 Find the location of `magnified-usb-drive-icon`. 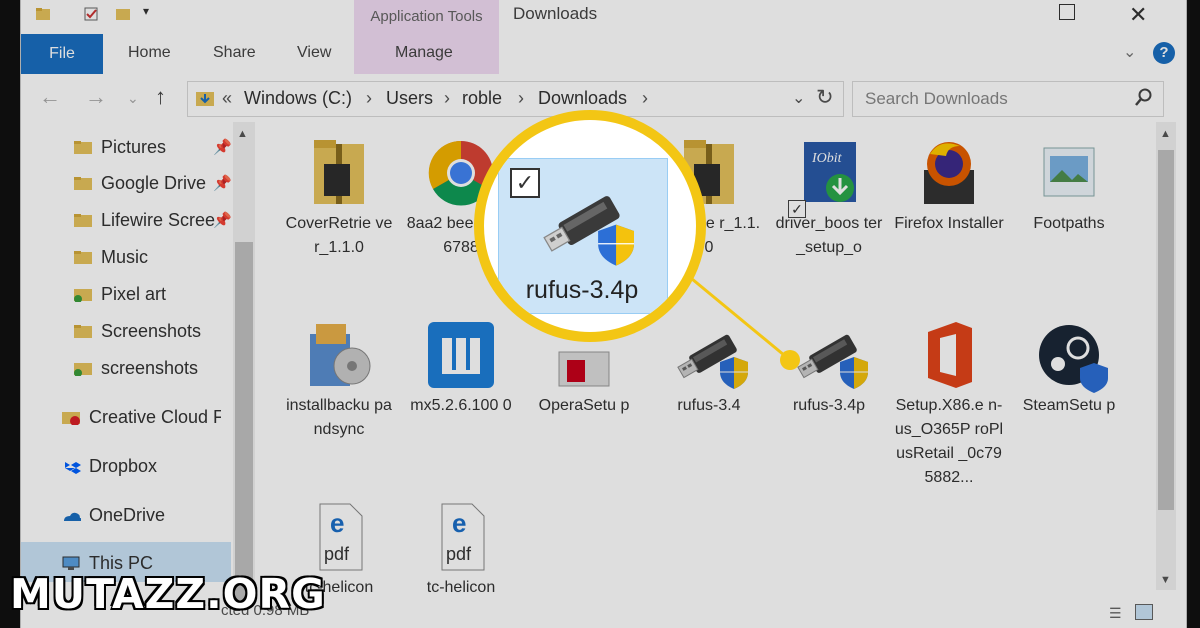

magnified-usb-drive-icon is located at coordinates (588, 231).